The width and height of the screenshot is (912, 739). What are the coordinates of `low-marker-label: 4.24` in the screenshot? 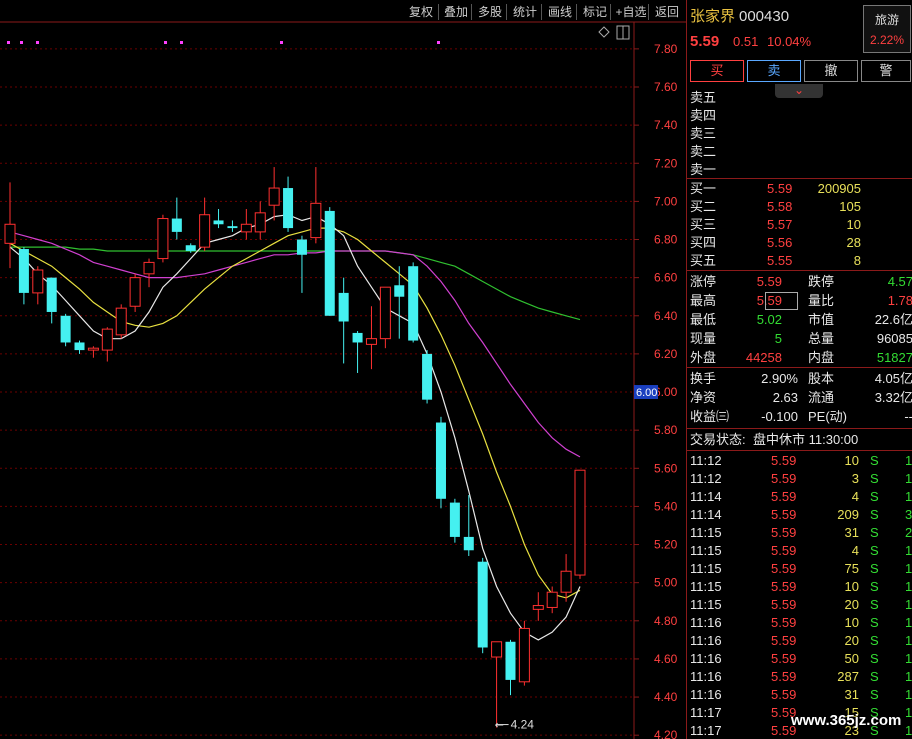 It's located at (523, 725).